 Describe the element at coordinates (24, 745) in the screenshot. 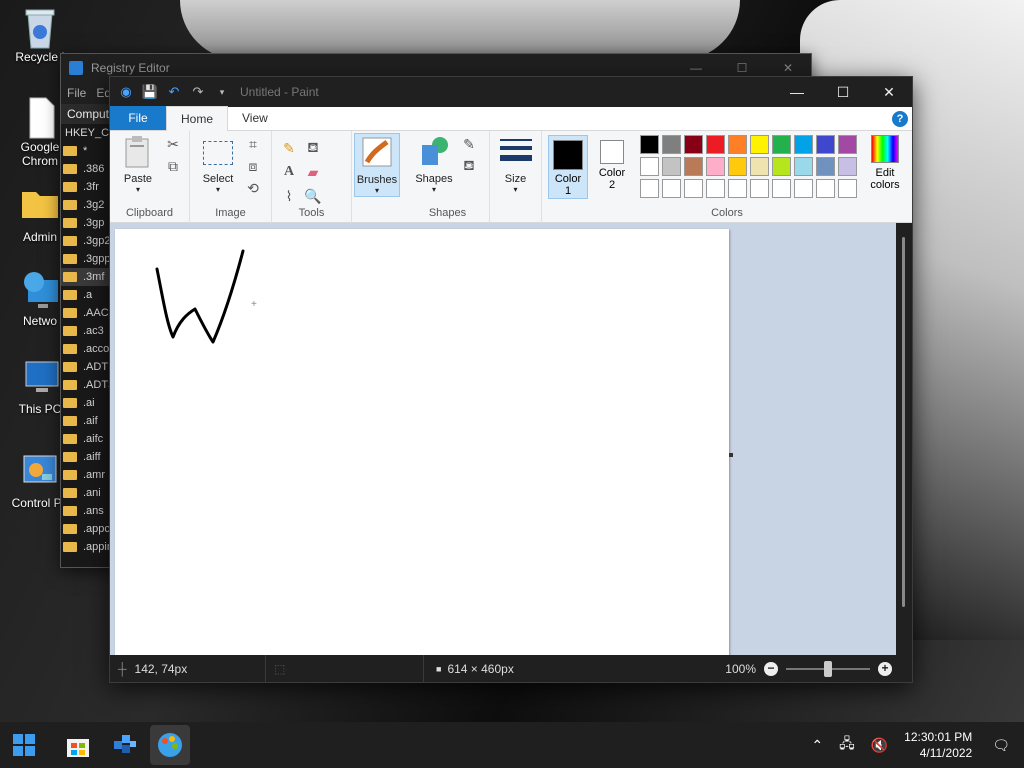

I see `start-button` at that location.